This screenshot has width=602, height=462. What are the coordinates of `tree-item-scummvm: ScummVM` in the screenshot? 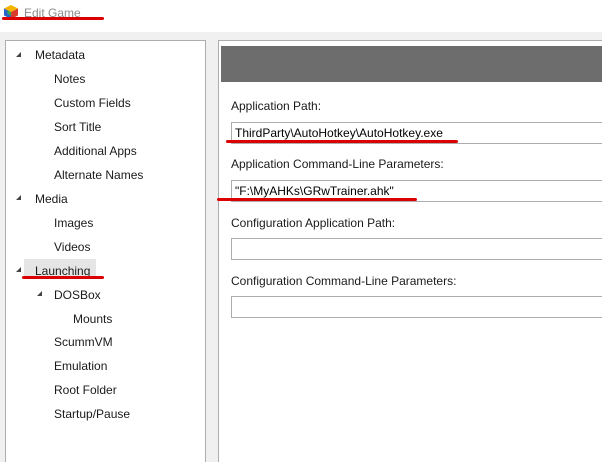 It's located at (83, 342).